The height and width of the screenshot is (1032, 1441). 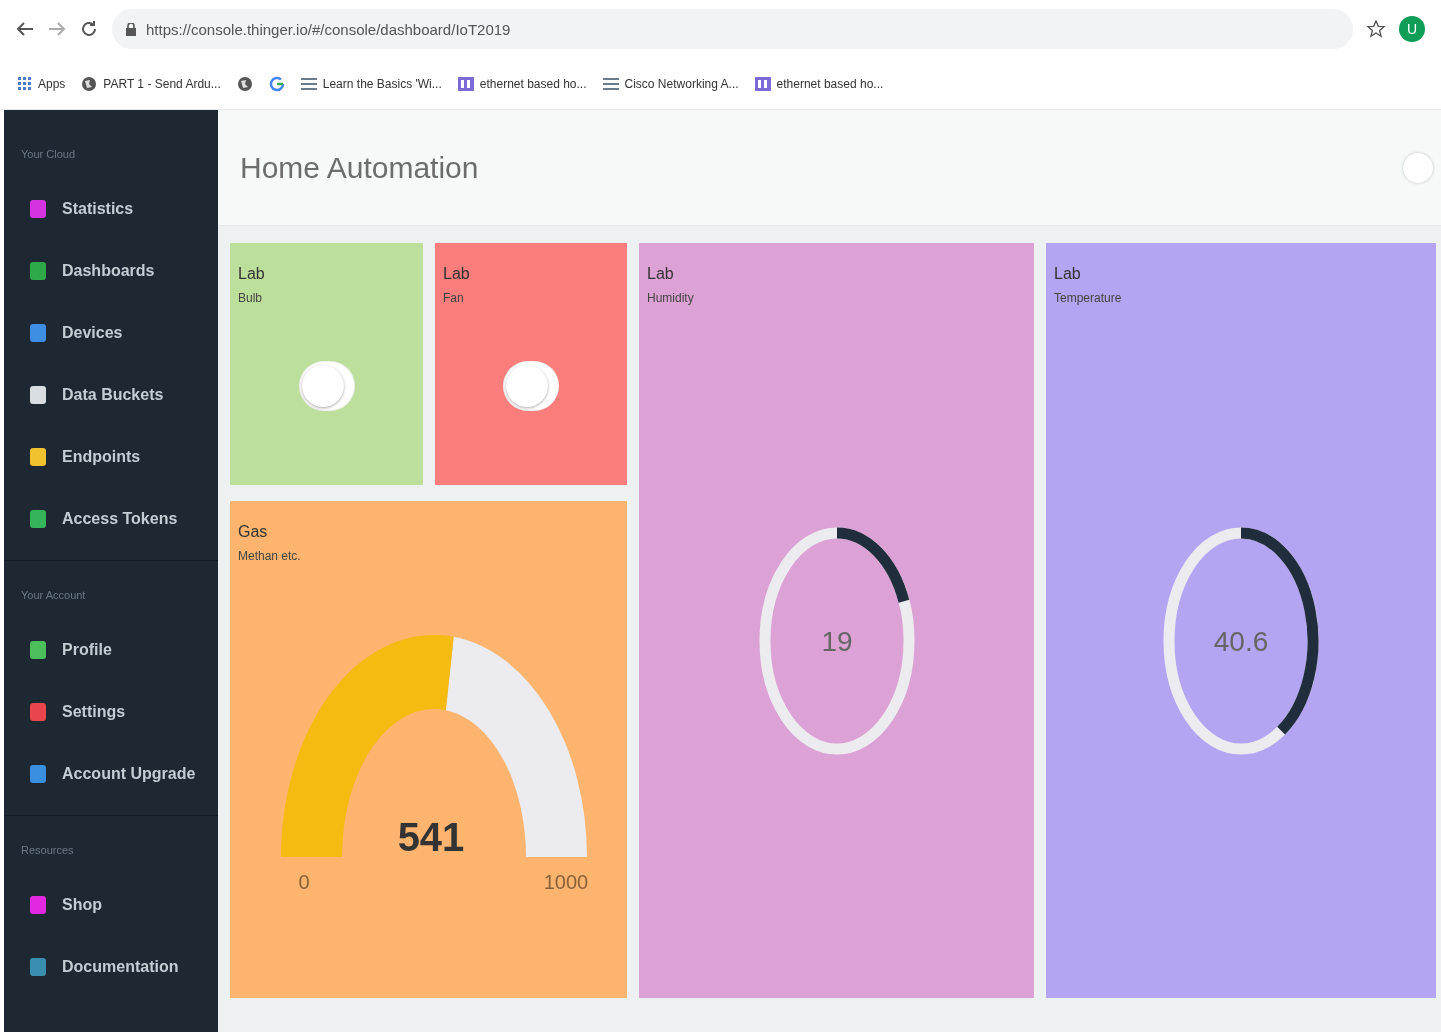 What do you see at coordinates (57, 29) in the screenshot?
I see `forward-icon` at bounding box center [57, 29].